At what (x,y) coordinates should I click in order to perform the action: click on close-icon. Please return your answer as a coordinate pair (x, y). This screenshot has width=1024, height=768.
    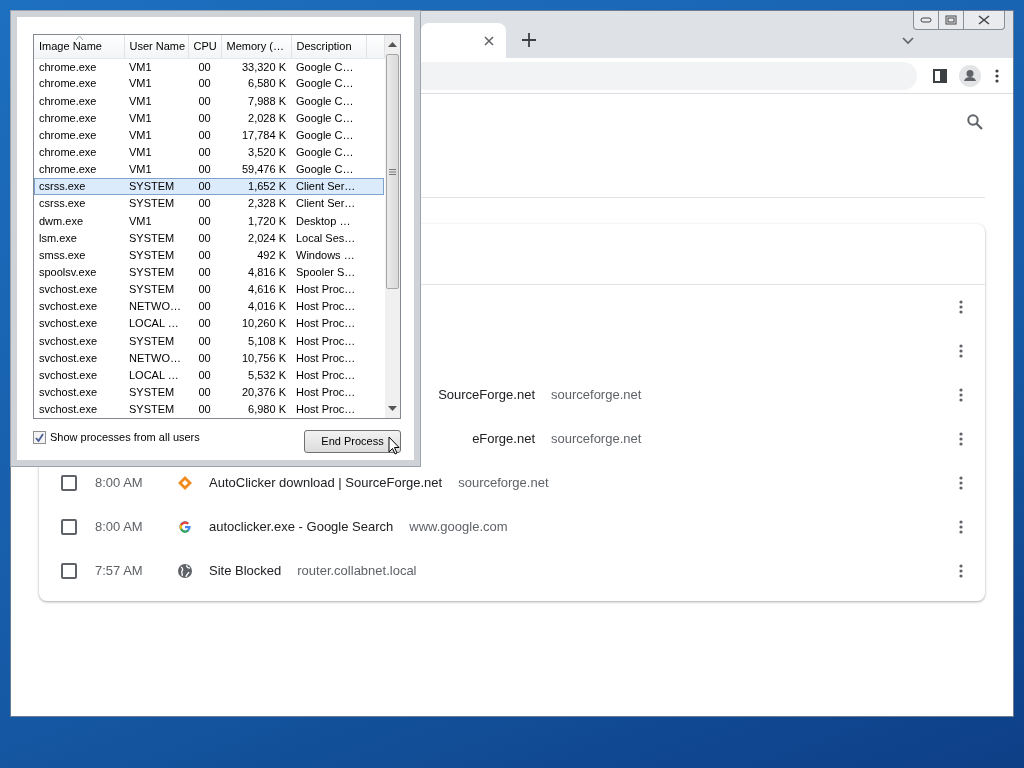
    Looking at the image, I should click on (489, 40).